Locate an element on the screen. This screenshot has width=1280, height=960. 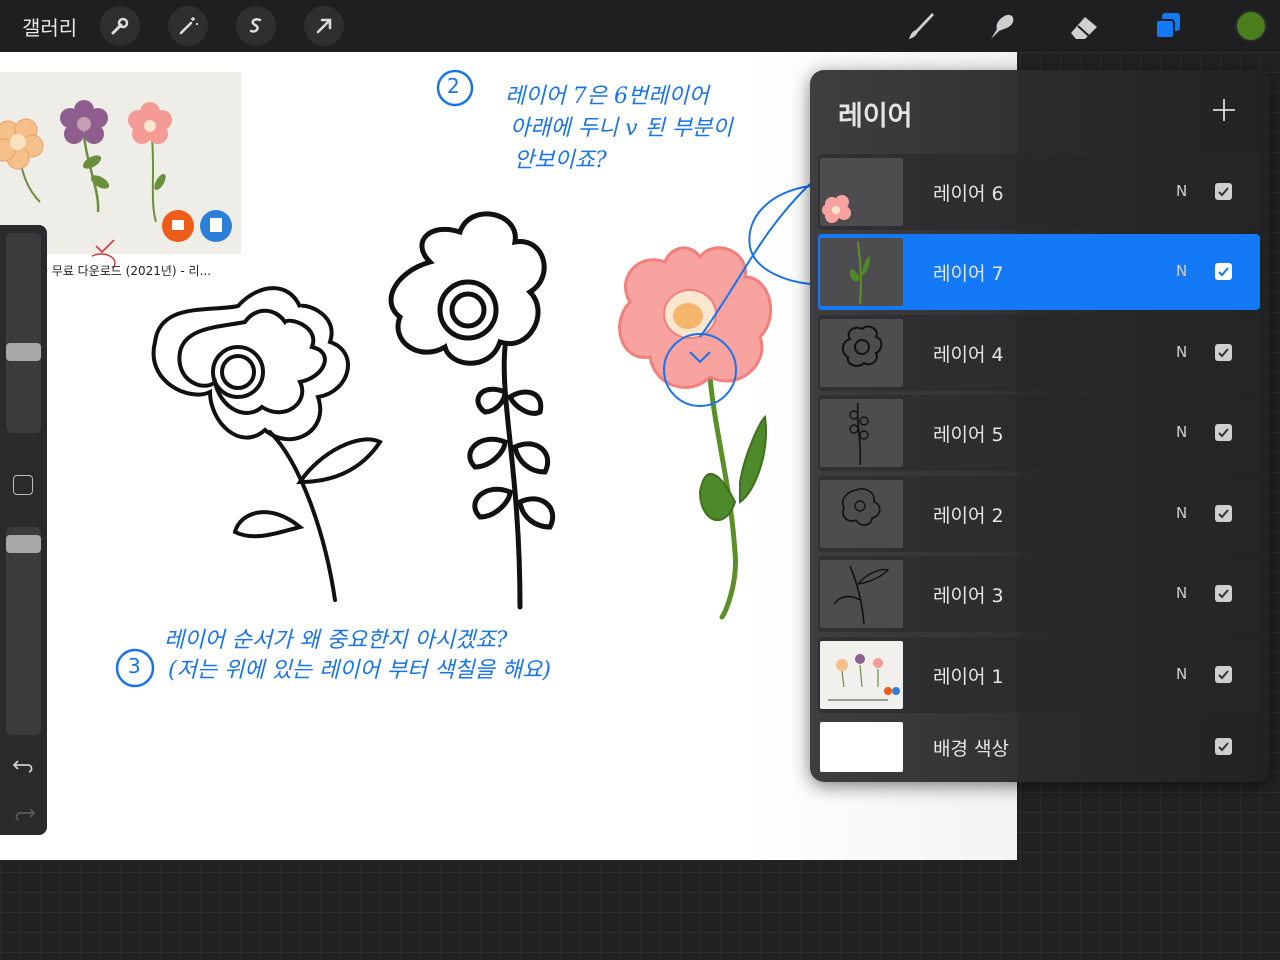
layers-icon is located at coordinates (1168, 26).